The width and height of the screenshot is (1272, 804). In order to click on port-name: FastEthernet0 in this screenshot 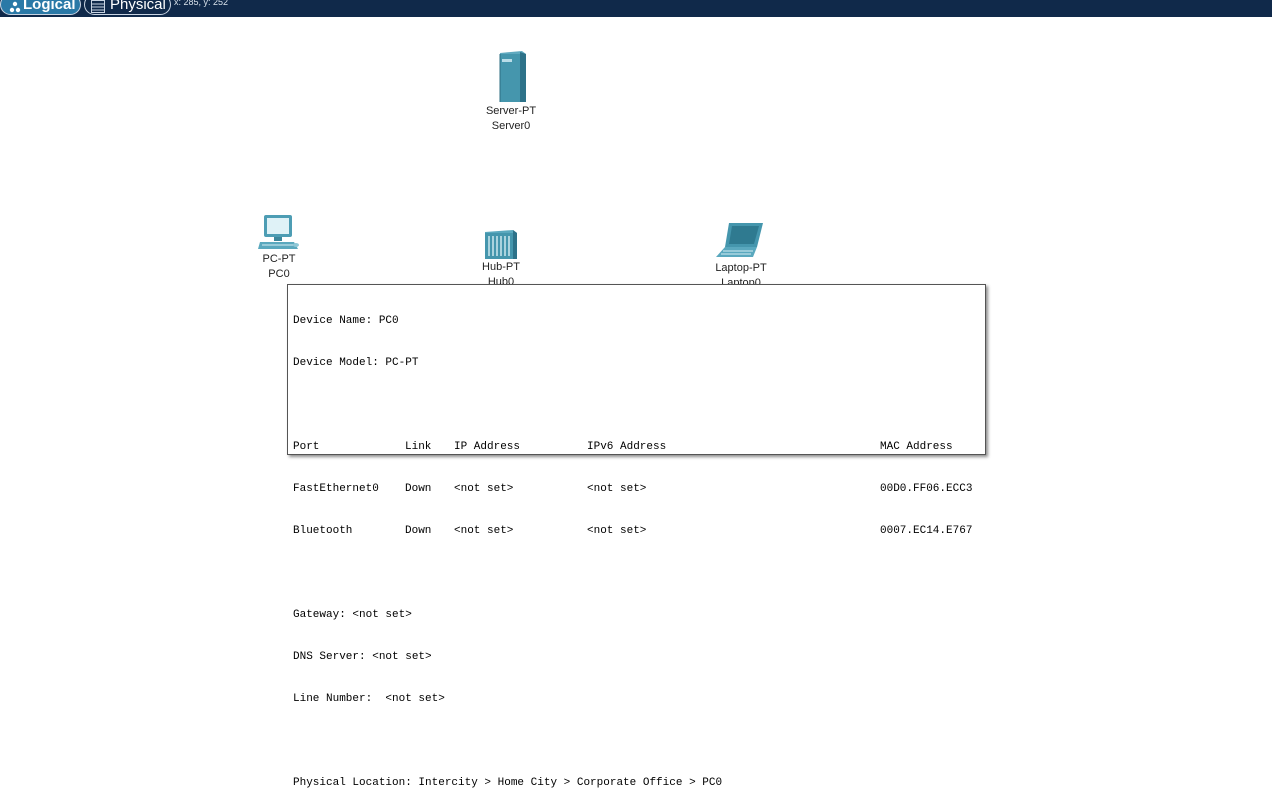, I will do `click(336, 489)`.